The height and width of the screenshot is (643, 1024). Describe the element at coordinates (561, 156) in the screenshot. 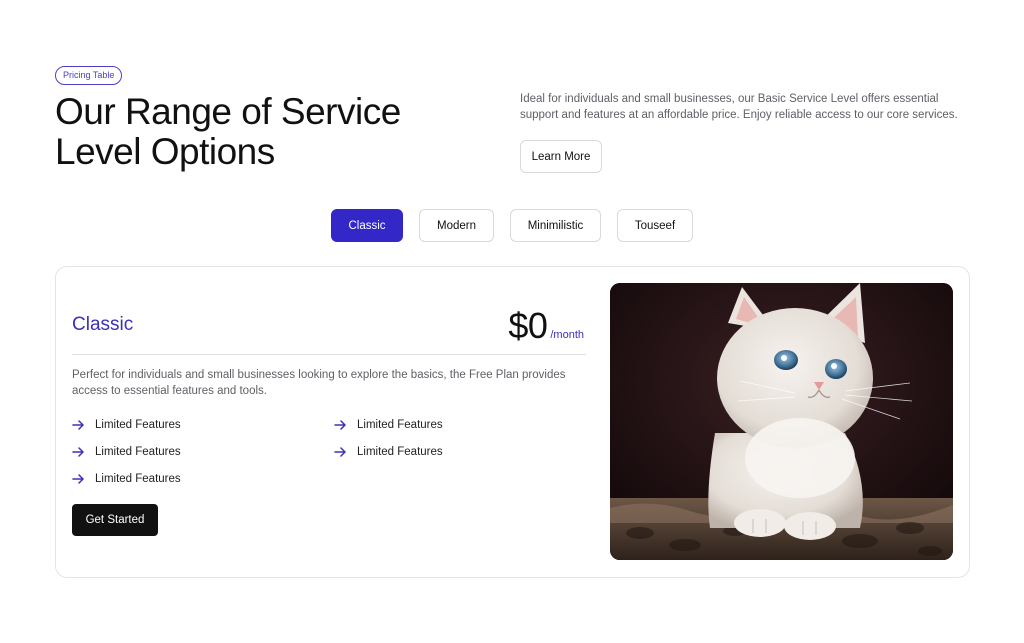

I see `learn-more-button: Learn More` at that location.